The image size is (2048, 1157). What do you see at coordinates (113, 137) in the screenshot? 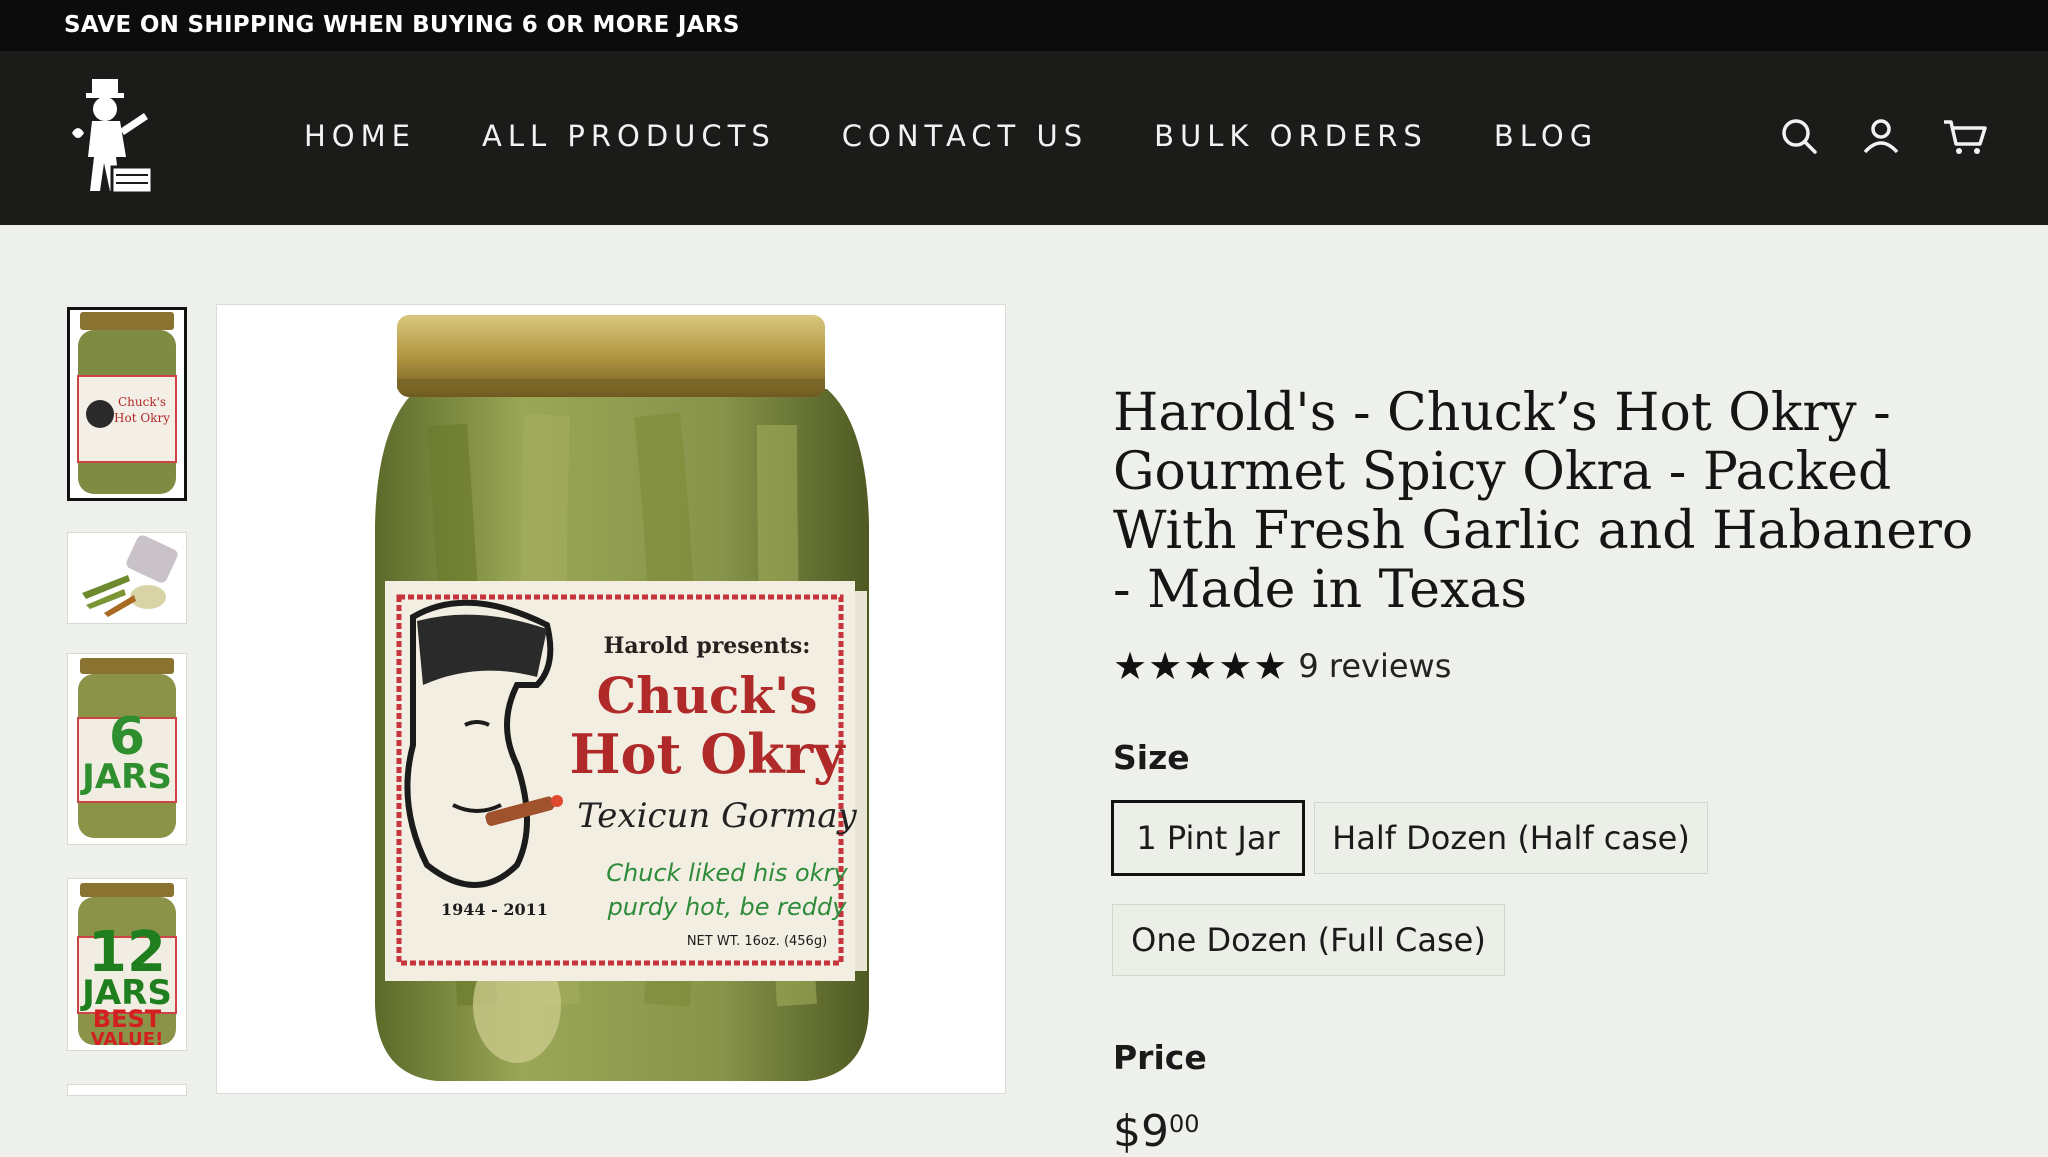
I see `logo-icon` at bounding box center [113, 137].